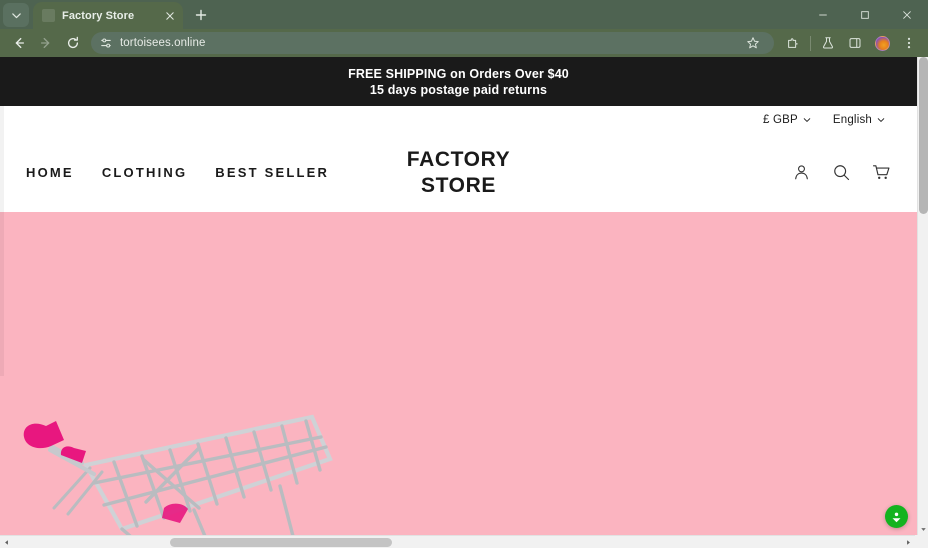  Describe the element at coordinates (923, 135) in the screenshot. I see `vertical-scrollbar-thumb` at that location.